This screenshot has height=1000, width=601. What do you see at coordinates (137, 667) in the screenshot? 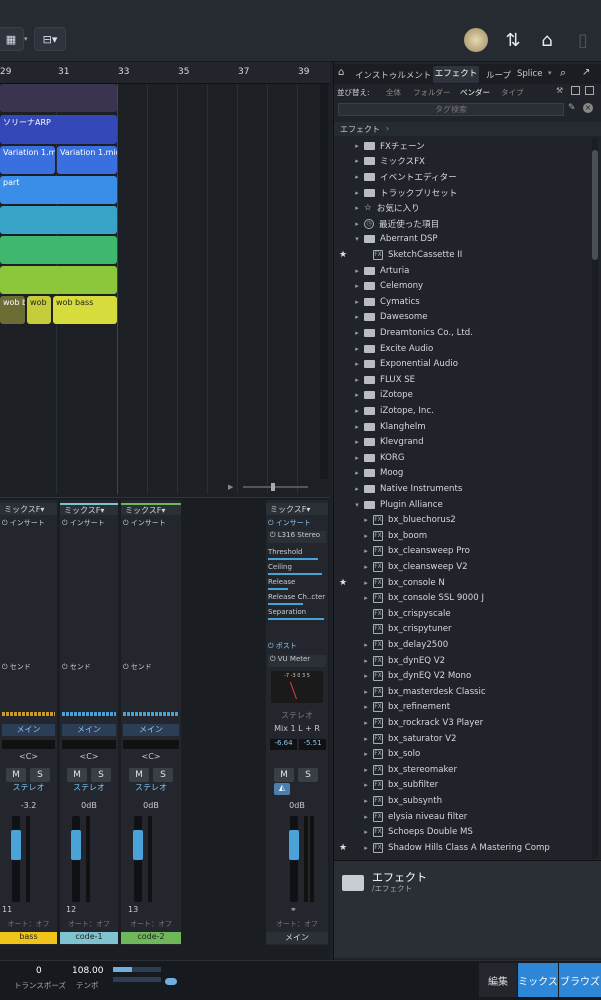
I see `send-label: ⏻ センド` at bounding box center [137, 667].